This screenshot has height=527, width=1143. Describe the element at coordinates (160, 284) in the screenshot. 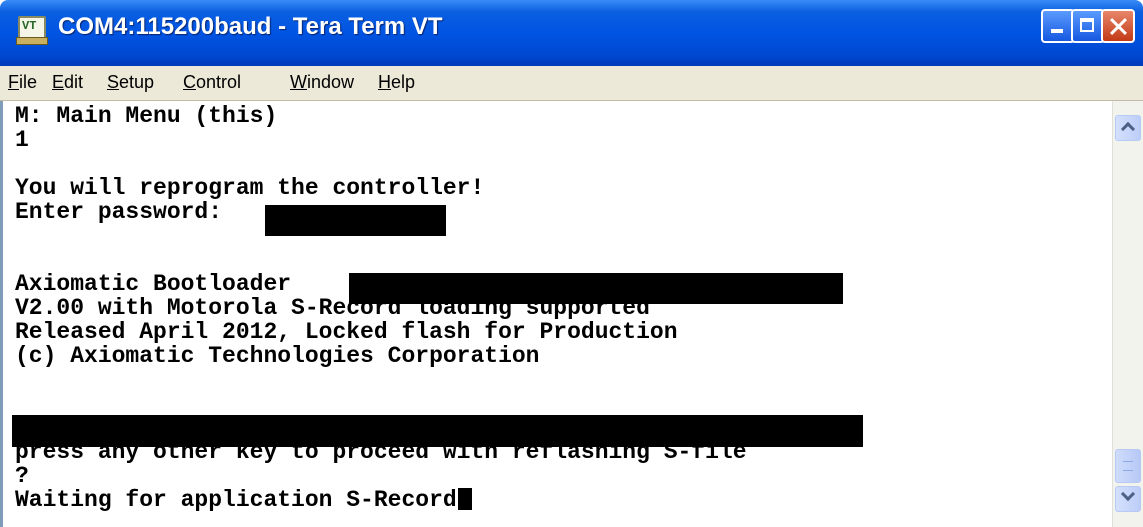

I see `terminal-line: Axiomatic Bootloader` at that location.